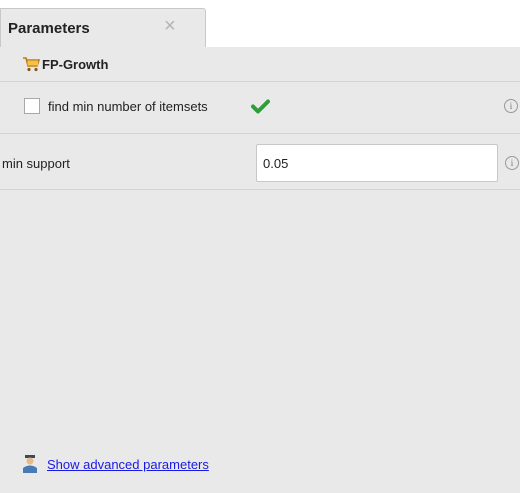 The width and height of the screenshot is (520, 493). What do you see at coordinates (128, 464) in the screenshot?
I see `show-advanced-parameters-link: Show advanced parameters` at bounding box center [128, 464].